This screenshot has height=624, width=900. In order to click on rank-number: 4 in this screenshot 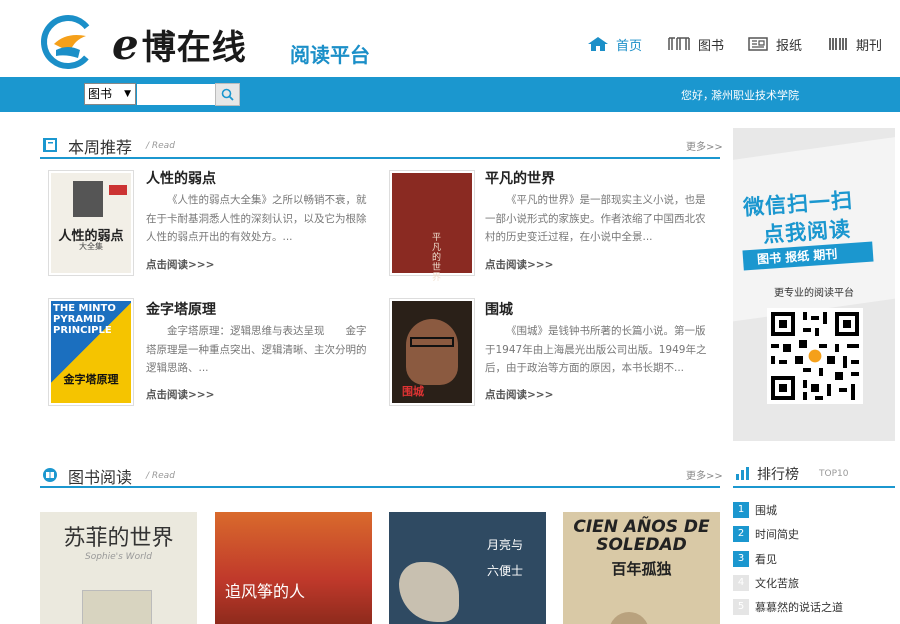, I will do `click(741, 582)`.